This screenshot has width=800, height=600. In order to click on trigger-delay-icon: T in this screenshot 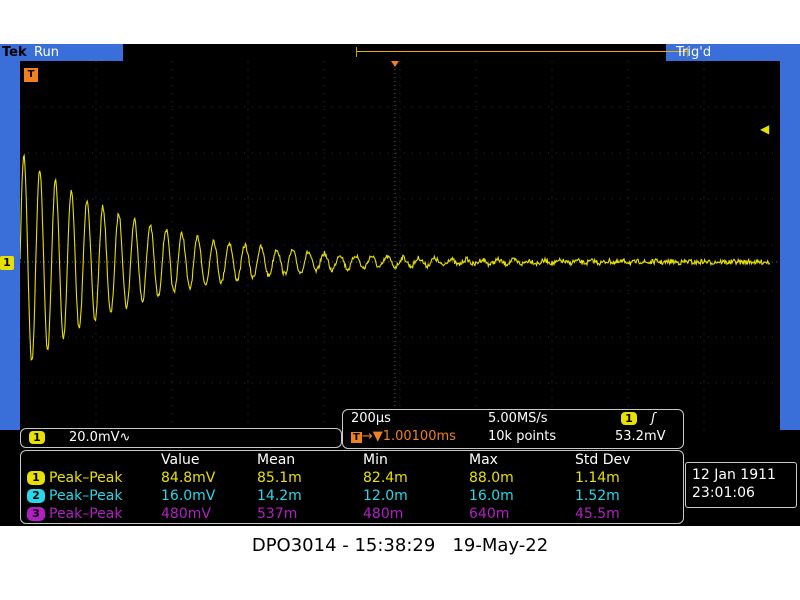, I will do `click(356, 437)`.